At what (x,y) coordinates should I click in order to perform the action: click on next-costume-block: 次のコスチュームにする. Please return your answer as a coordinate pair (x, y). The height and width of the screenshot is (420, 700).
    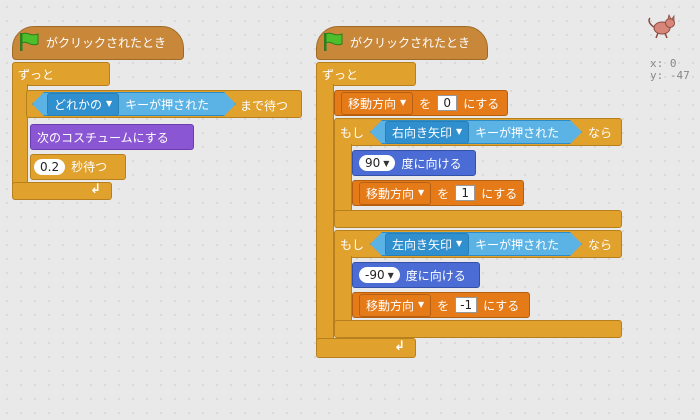
    Looking at the image, I should click on (112, 137).